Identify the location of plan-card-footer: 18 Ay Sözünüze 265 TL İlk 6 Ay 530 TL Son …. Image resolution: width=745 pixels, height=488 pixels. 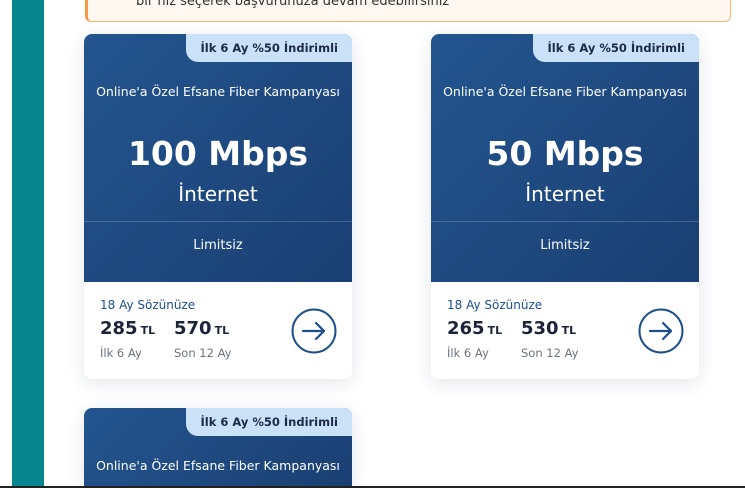
(565, 330).